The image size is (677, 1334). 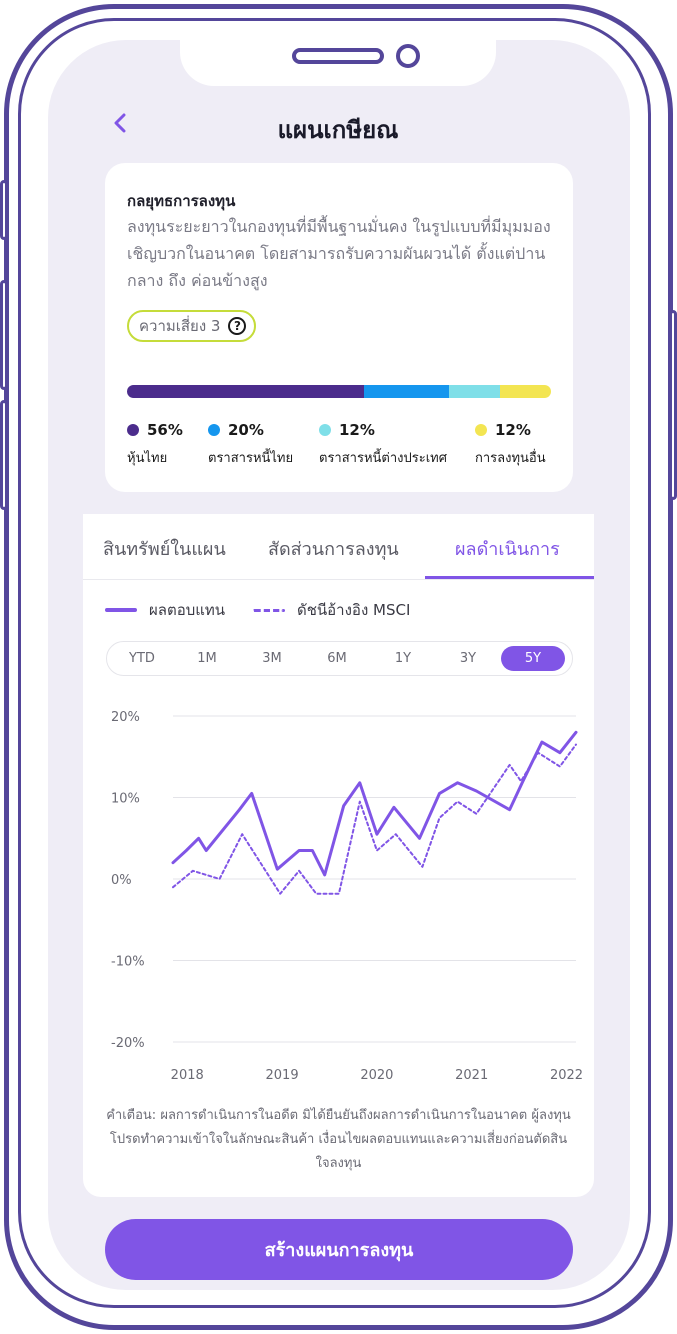 What do you see at coordinates (269, 610) in the screenshot?
I see `dashed-line-key` at bounding box center [269, 610].